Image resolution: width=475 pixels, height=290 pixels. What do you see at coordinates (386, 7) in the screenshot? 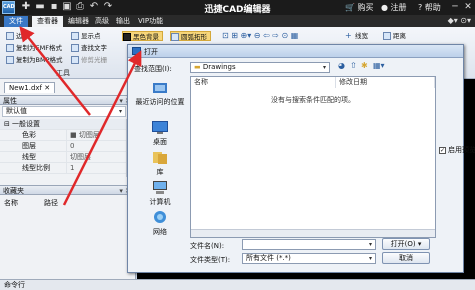
I see `user-icon: ●` at bounding box center [386, 7].